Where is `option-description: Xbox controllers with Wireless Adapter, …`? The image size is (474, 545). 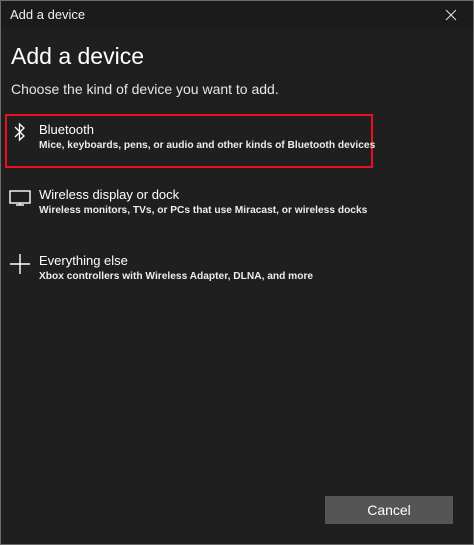
option-description: Xbox controllers with Wireless Adapter, … is located at coordinates (176, 276).